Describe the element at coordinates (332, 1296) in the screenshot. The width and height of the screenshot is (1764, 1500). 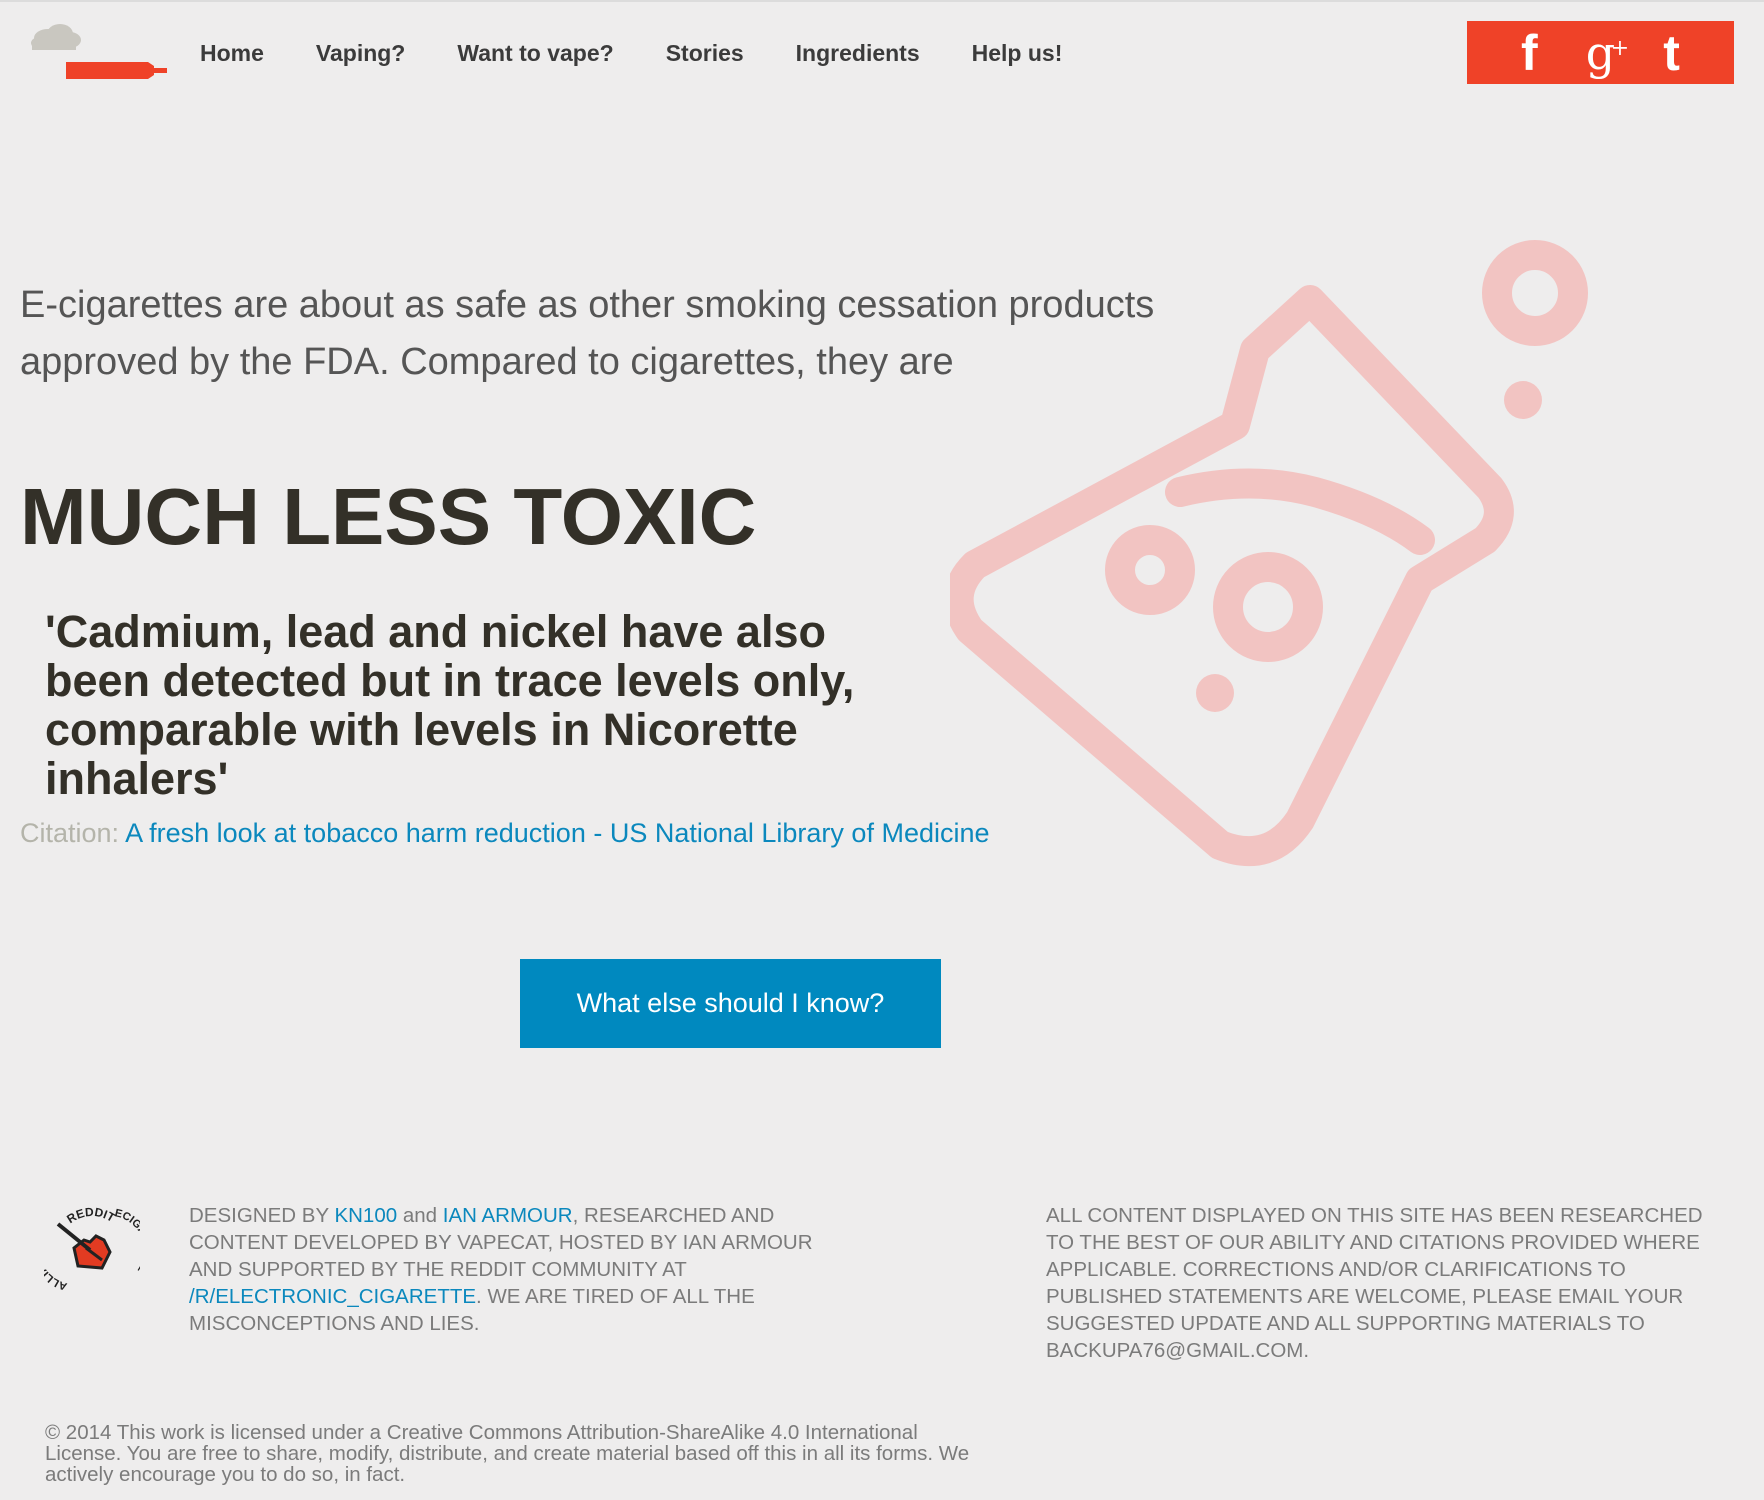
I see `subreddit-link: /R/ELECTRONIC_CIGARETTE` at that location.